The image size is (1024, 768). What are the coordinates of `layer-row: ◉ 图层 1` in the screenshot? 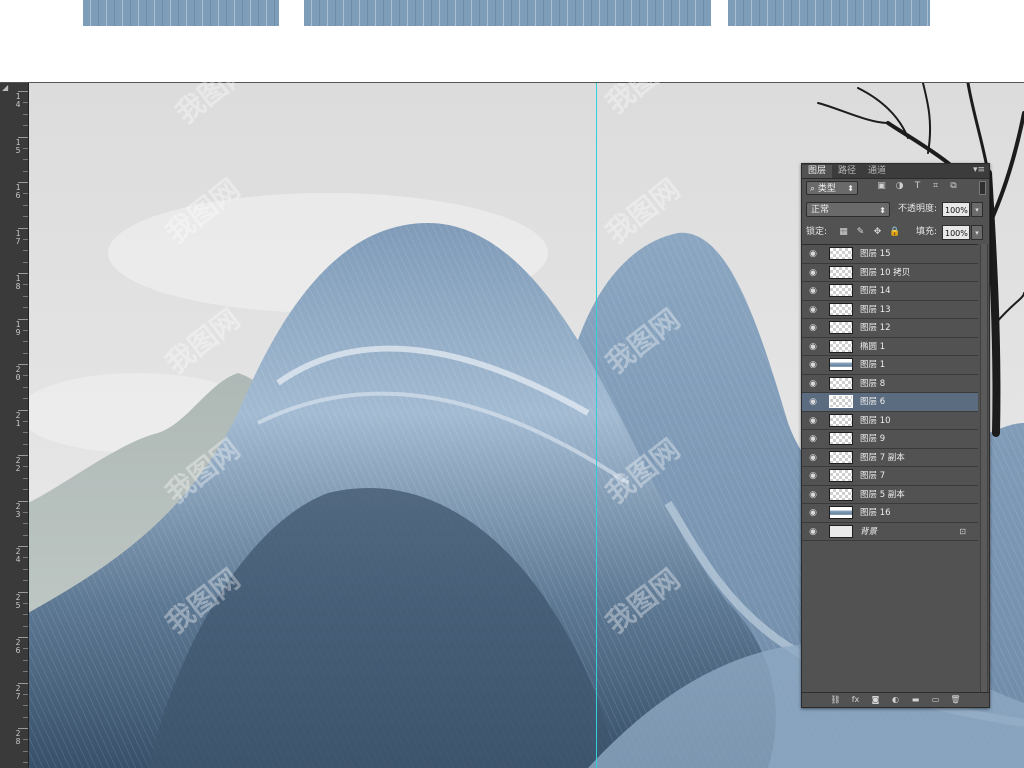 It's located at (890, 365).